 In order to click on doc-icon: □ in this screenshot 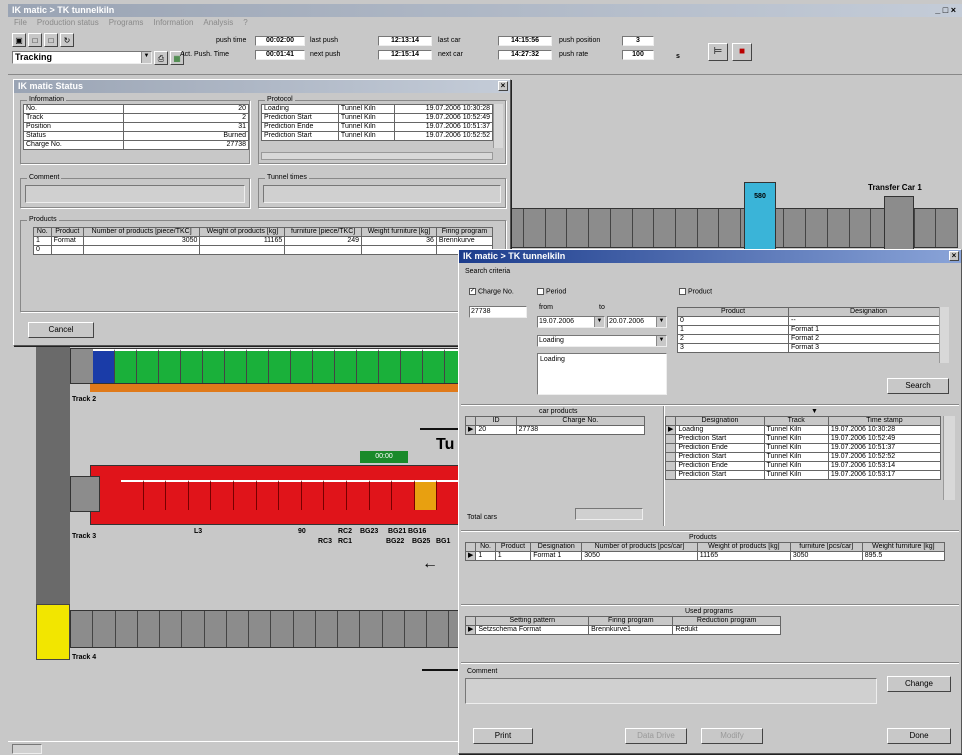, I will do `click(35, 40)`.